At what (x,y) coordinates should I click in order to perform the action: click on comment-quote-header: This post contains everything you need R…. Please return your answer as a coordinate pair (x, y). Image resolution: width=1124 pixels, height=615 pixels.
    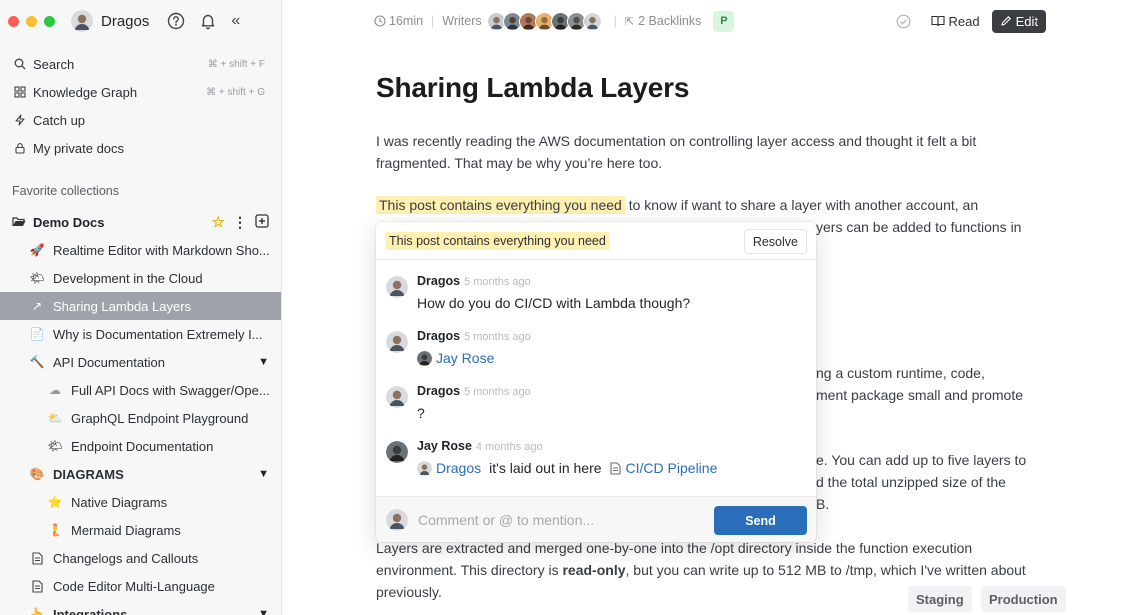
    Looking at the image, I should click on (596, 241).